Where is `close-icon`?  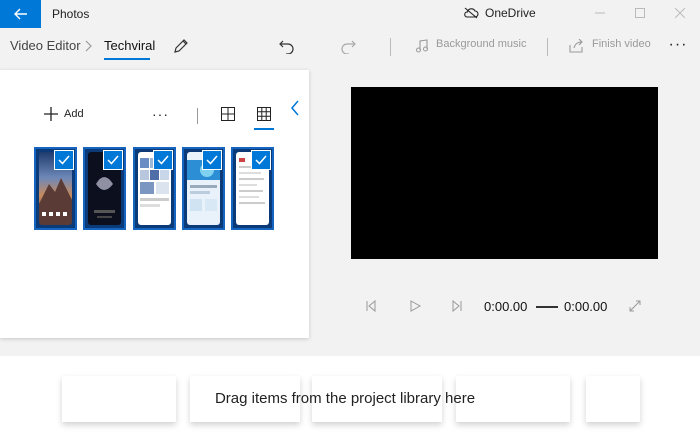
close-icon is located at coordinates (680, 13).